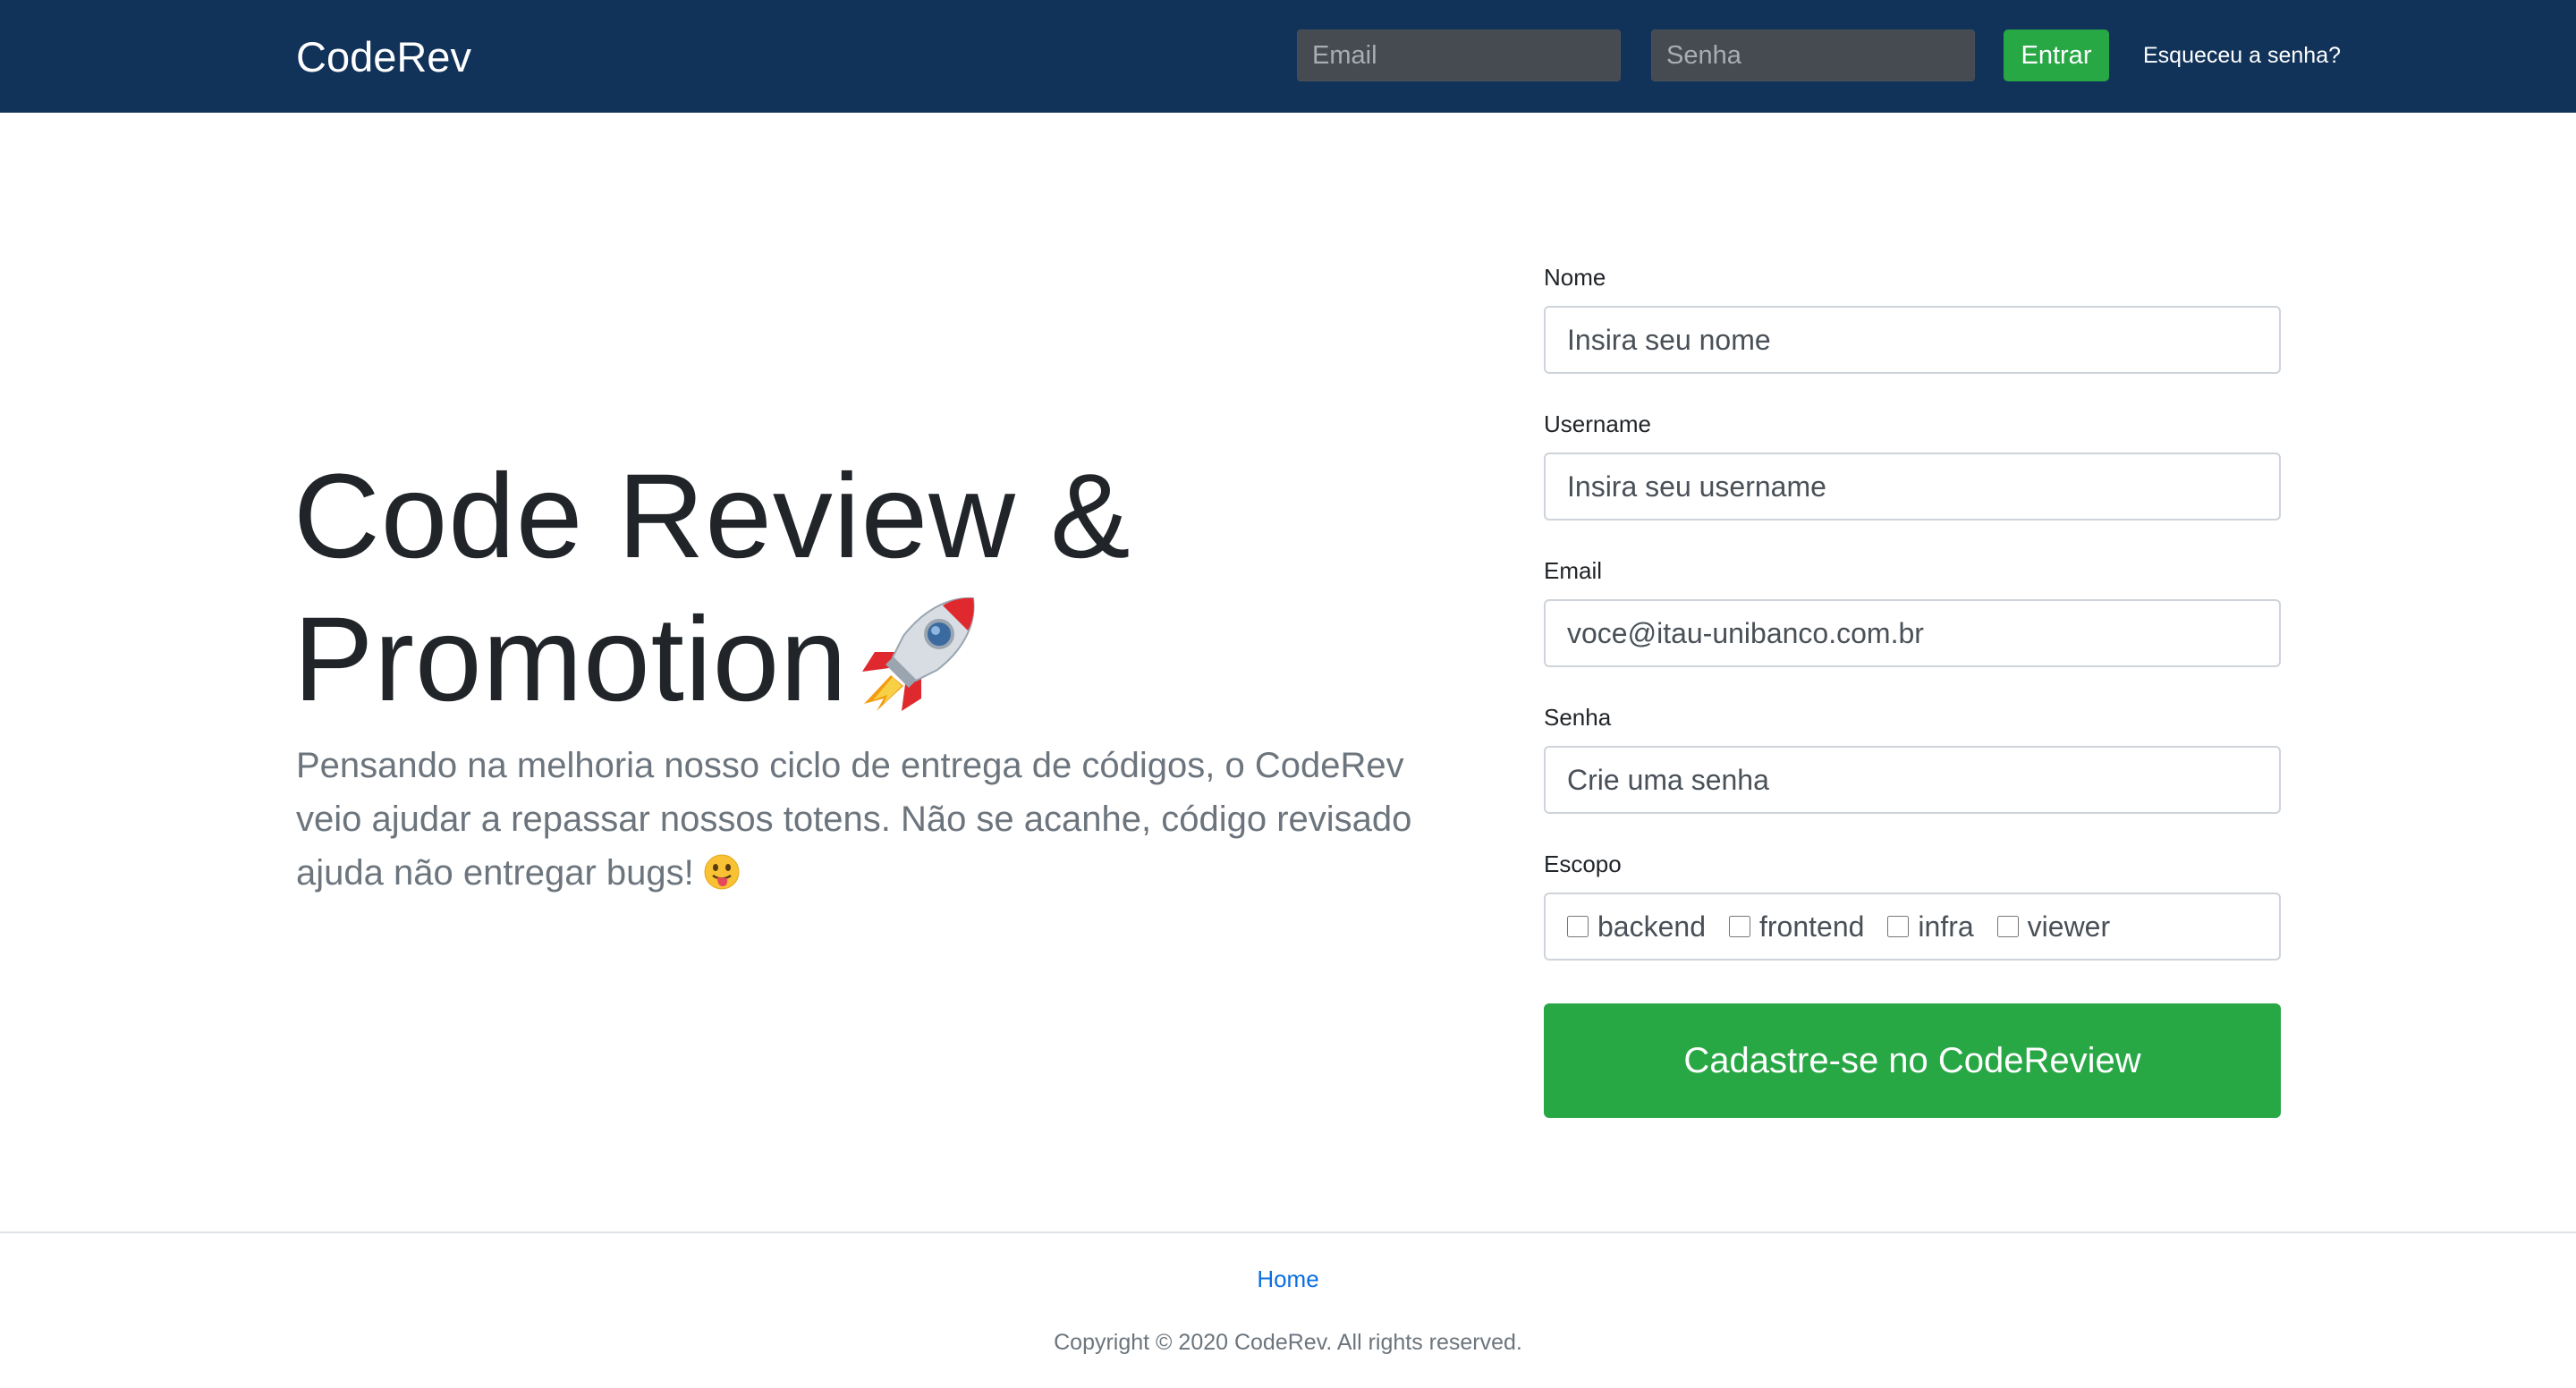  I want to click on scope-option-label: infra, so click(1946, 927).